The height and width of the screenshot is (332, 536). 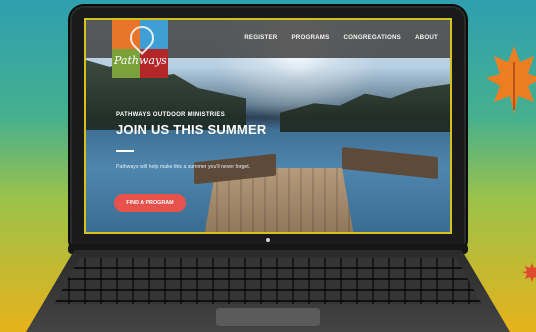 I want to click on hero-eyebrow: PATHWAYS OUTDOOR MINISTRIES, so click(x=170, y=115).